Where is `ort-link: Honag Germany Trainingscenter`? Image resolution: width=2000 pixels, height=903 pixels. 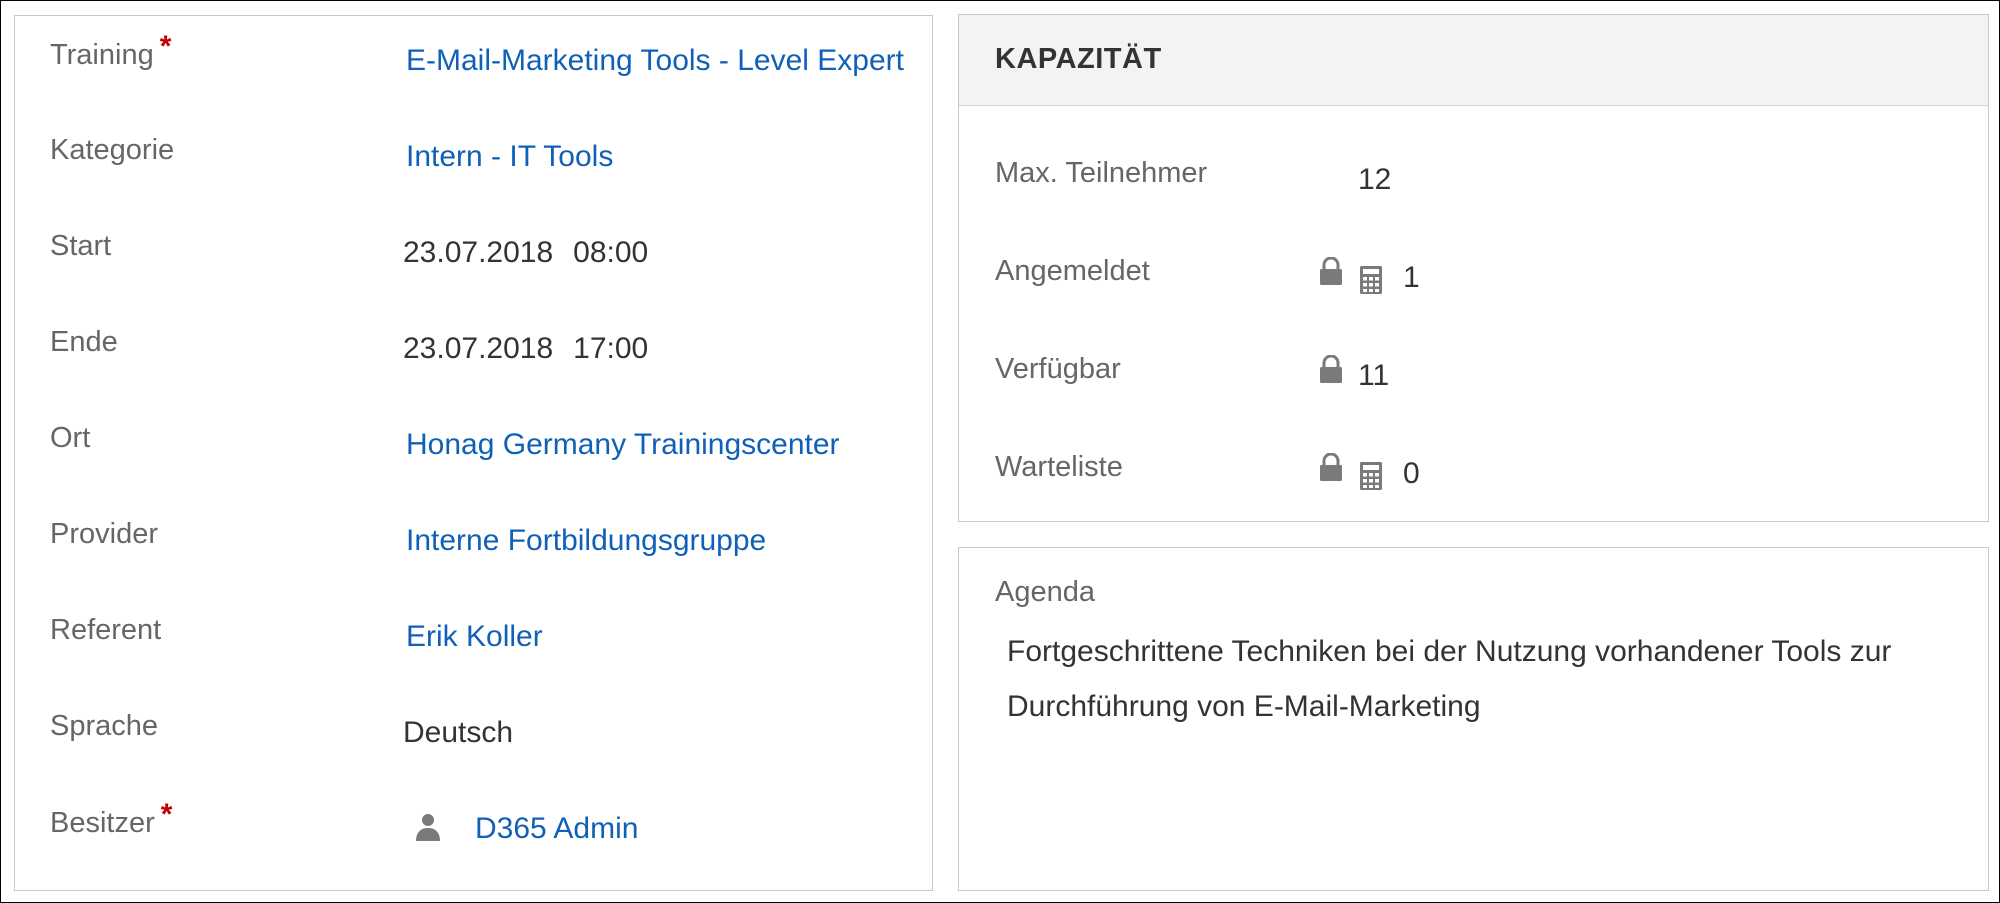
ort-link: Honag Germany Trainingscenter is located at coordinates (623, 445).